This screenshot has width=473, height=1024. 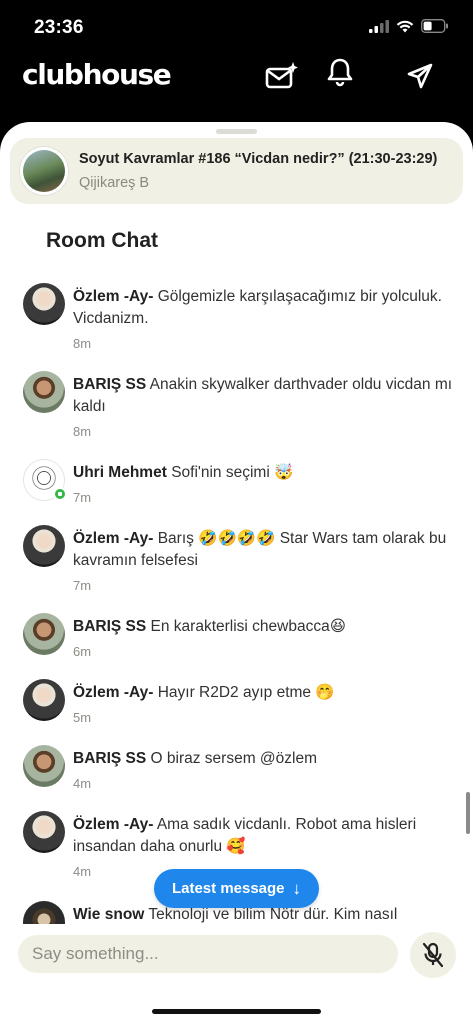 I want to click on message-time: 5m, so click(x=82, y=717).